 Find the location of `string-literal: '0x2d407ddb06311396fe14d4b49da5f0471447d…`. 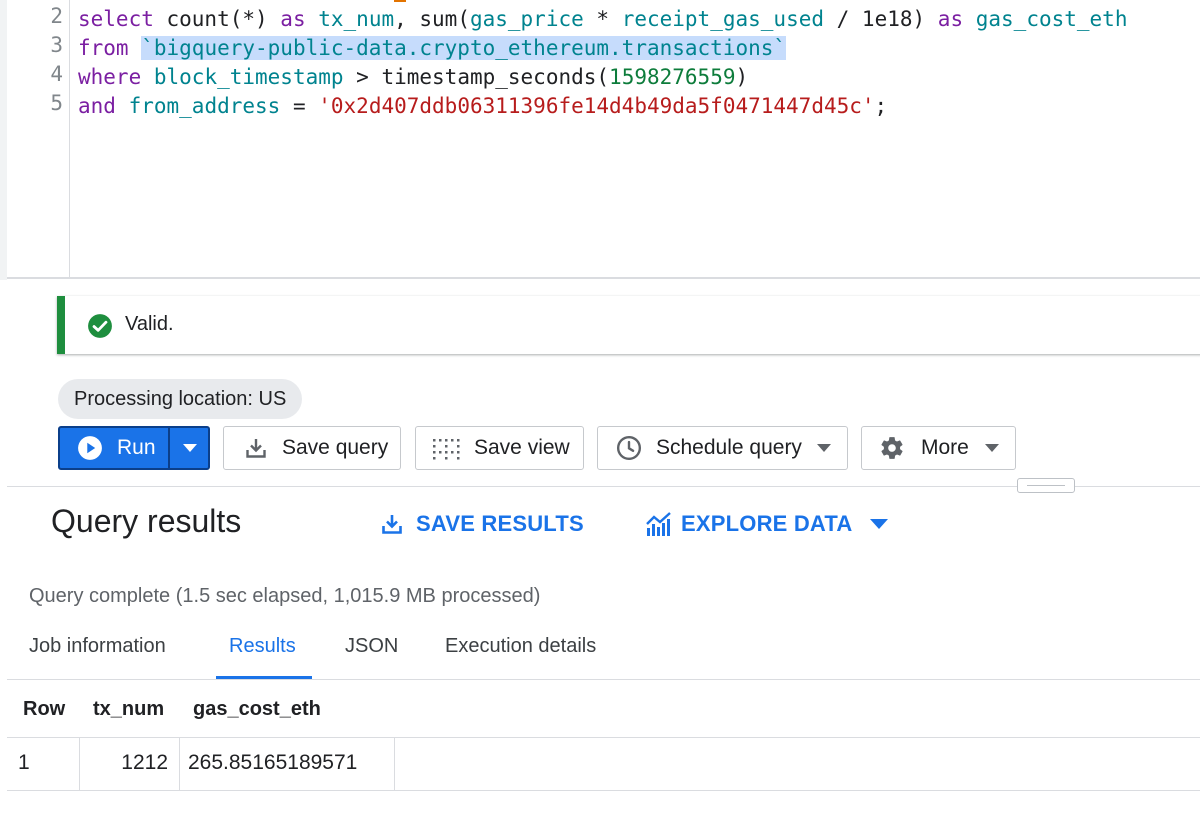

string-literal: '0x2d407ddb06311396fe14d4b49da5f0471447d… is located at coordinates (596, 106).